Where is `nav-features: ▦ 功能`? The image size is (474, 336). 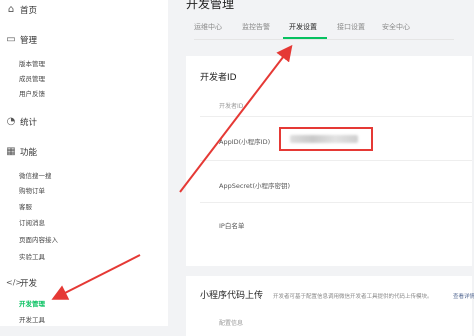
nav-features: ▦ 功能 is located at coordinates (84, 152).